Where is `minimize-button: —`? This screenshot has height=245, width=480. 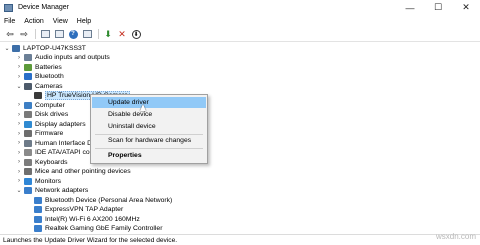
minimize-button: — is located at coordinates (410, 7).